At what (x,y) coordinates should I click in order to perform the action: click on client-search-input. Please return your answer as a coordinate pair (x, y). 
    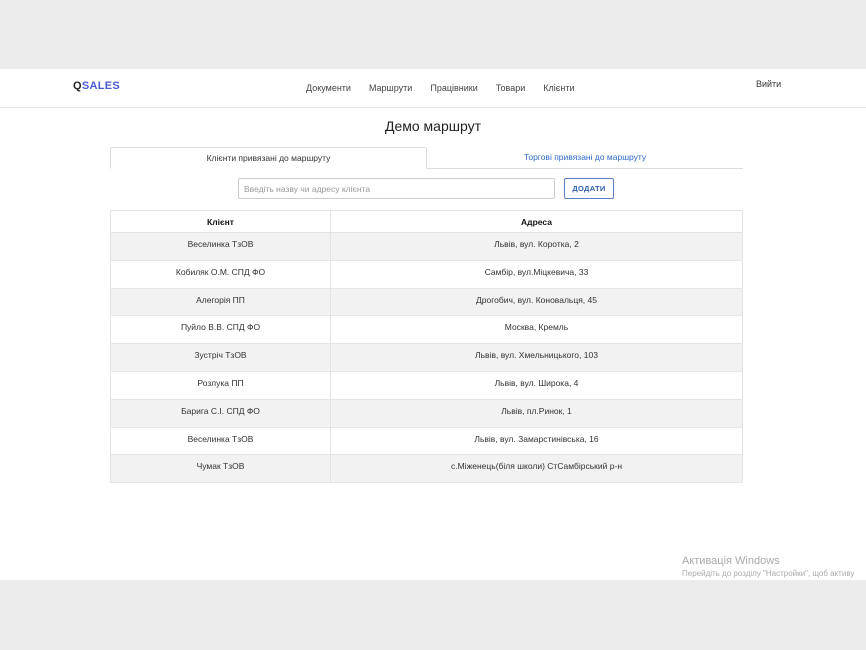
    Looking at the image, I should click on (396, 188).